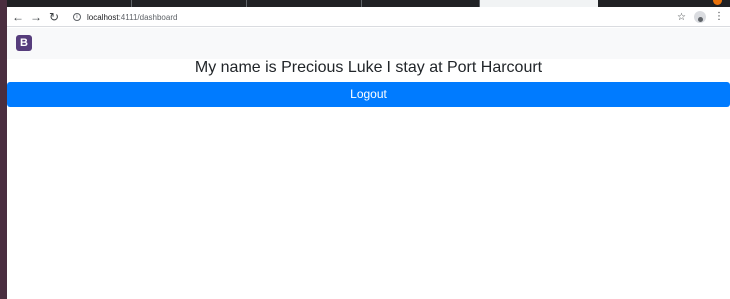  What do you see at coordinates (717, 2) in the screenshot?
I see `notification-dot` at bounding box center [717, 2].